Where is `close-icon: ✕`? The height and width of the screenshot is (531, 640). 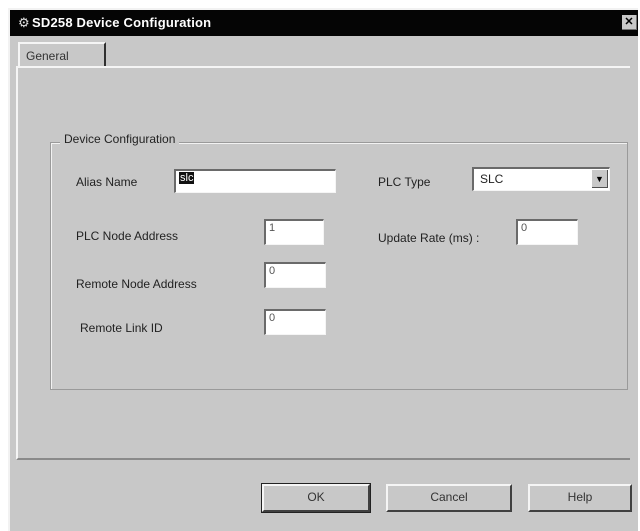
close-icon: ✕ is located at coordinates (629, 22).